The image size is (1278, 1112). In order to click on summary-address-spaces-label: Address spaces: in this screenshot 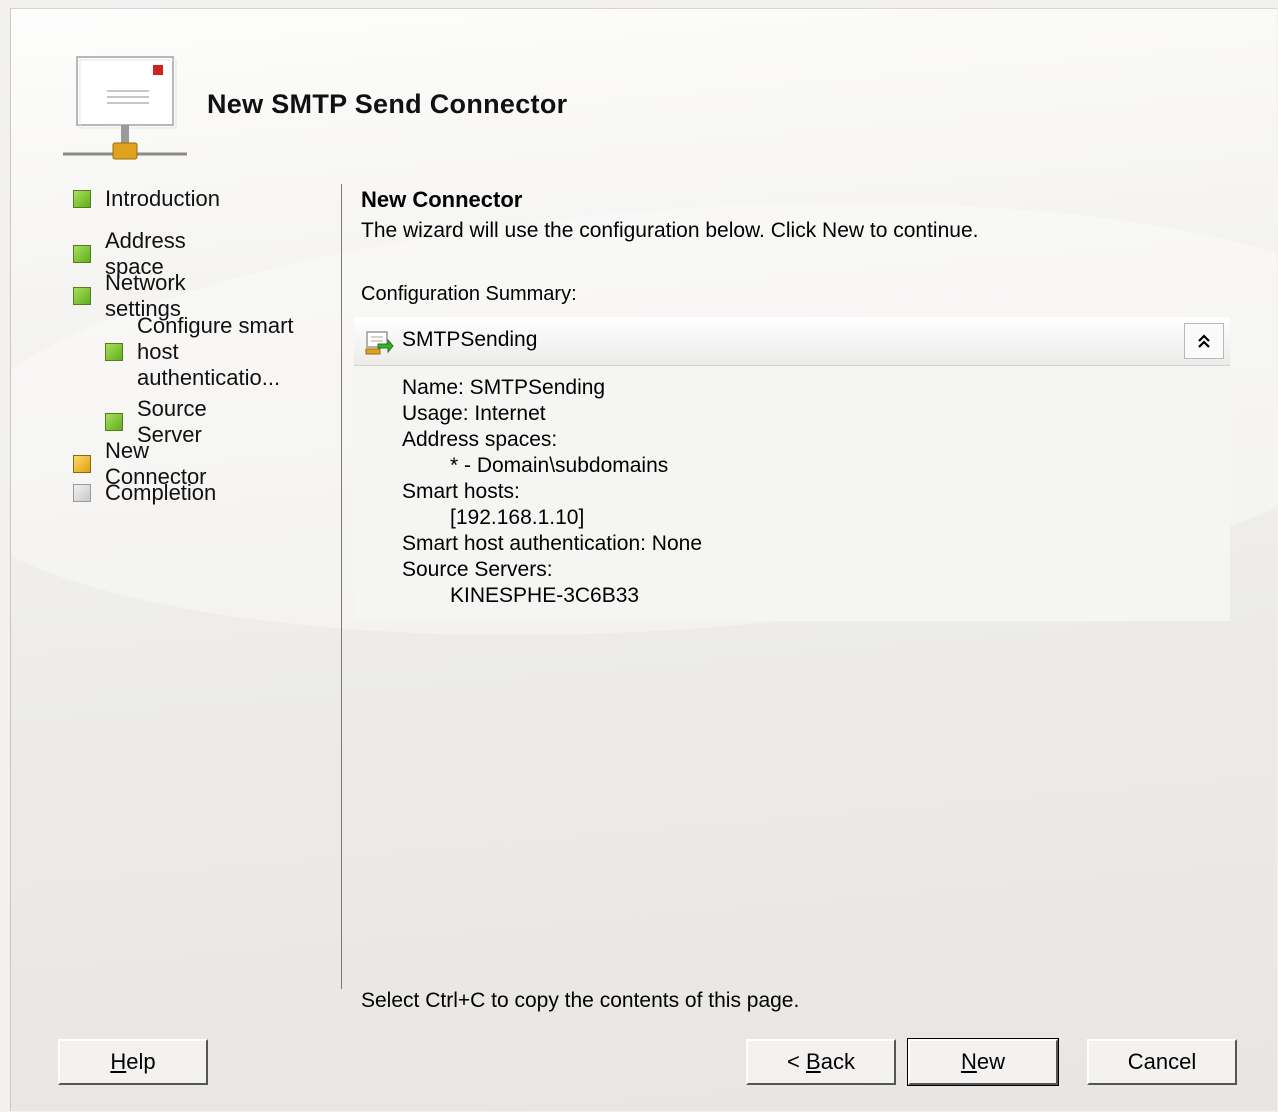, I will do `click(480, 439)`.